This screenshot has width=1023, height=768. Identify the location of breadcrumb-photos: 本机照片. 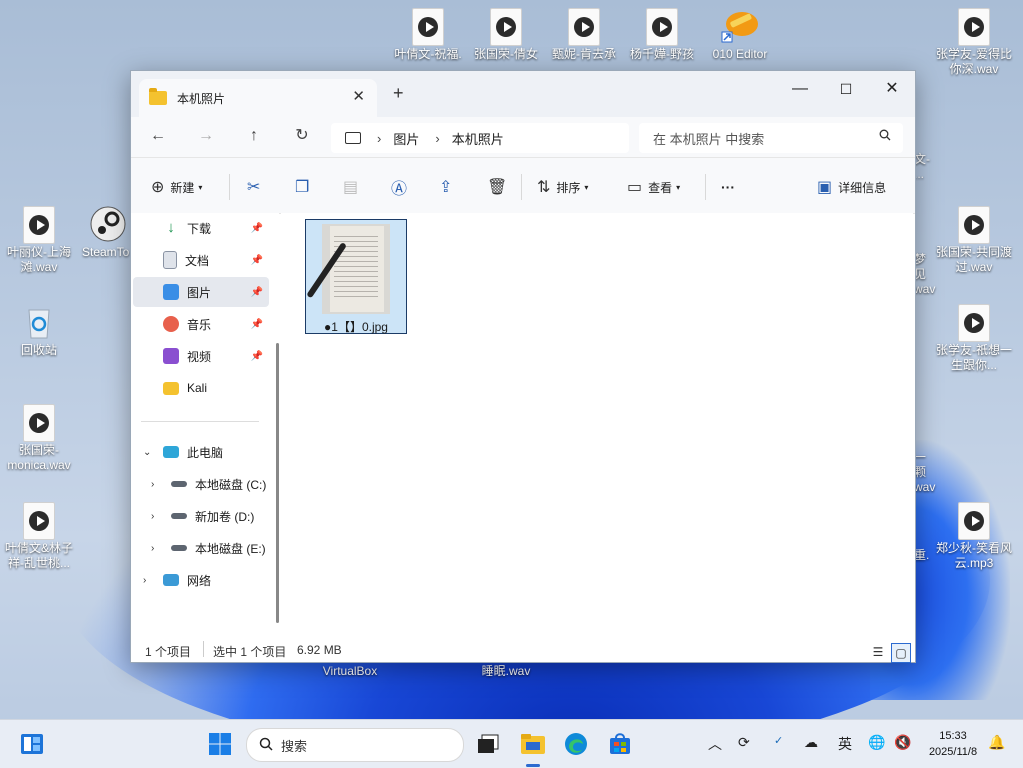
(478, 138).